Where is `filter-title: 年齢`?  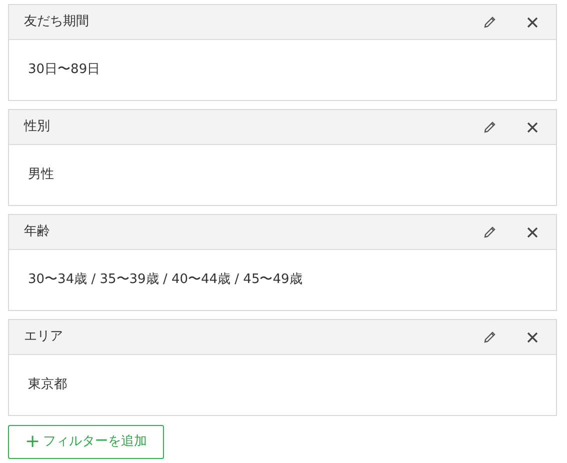 filter-title: 年齢 is located at coordinates (37, 232).